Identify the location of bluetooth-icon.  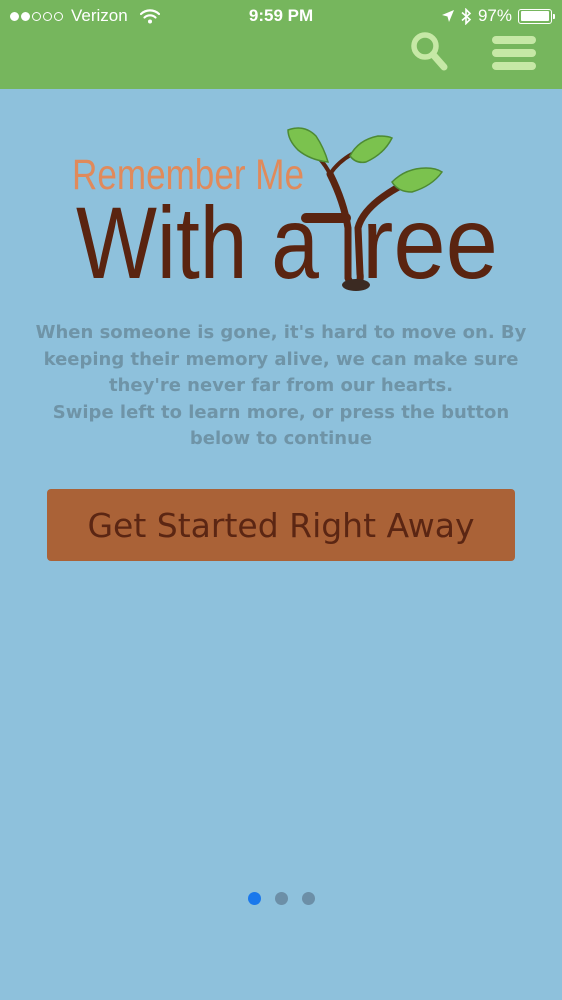
(466, 16).